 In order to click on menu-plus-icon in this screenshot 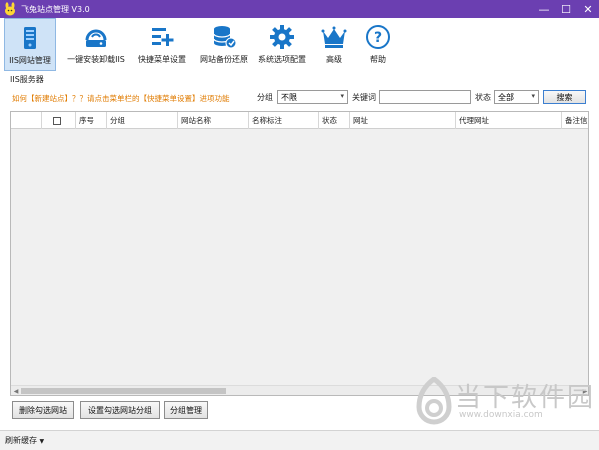, I will do `click(163, 37)`.